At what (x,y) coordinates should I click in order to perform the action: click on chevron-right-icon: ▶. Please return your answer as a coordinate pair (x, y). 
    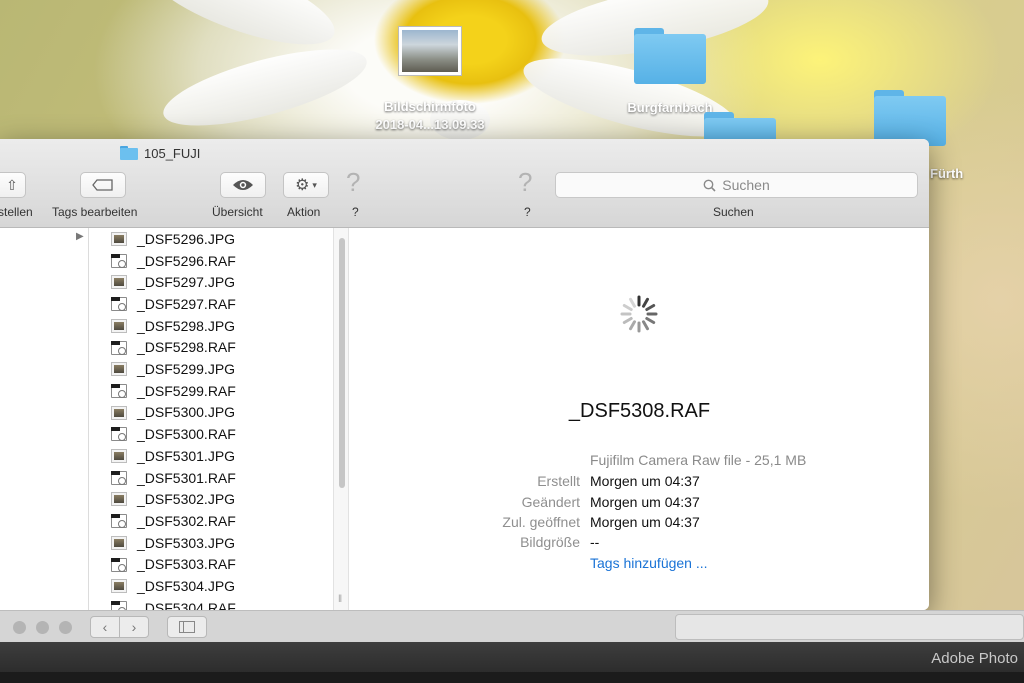
    Looking at the image, I should click on (80, 236).